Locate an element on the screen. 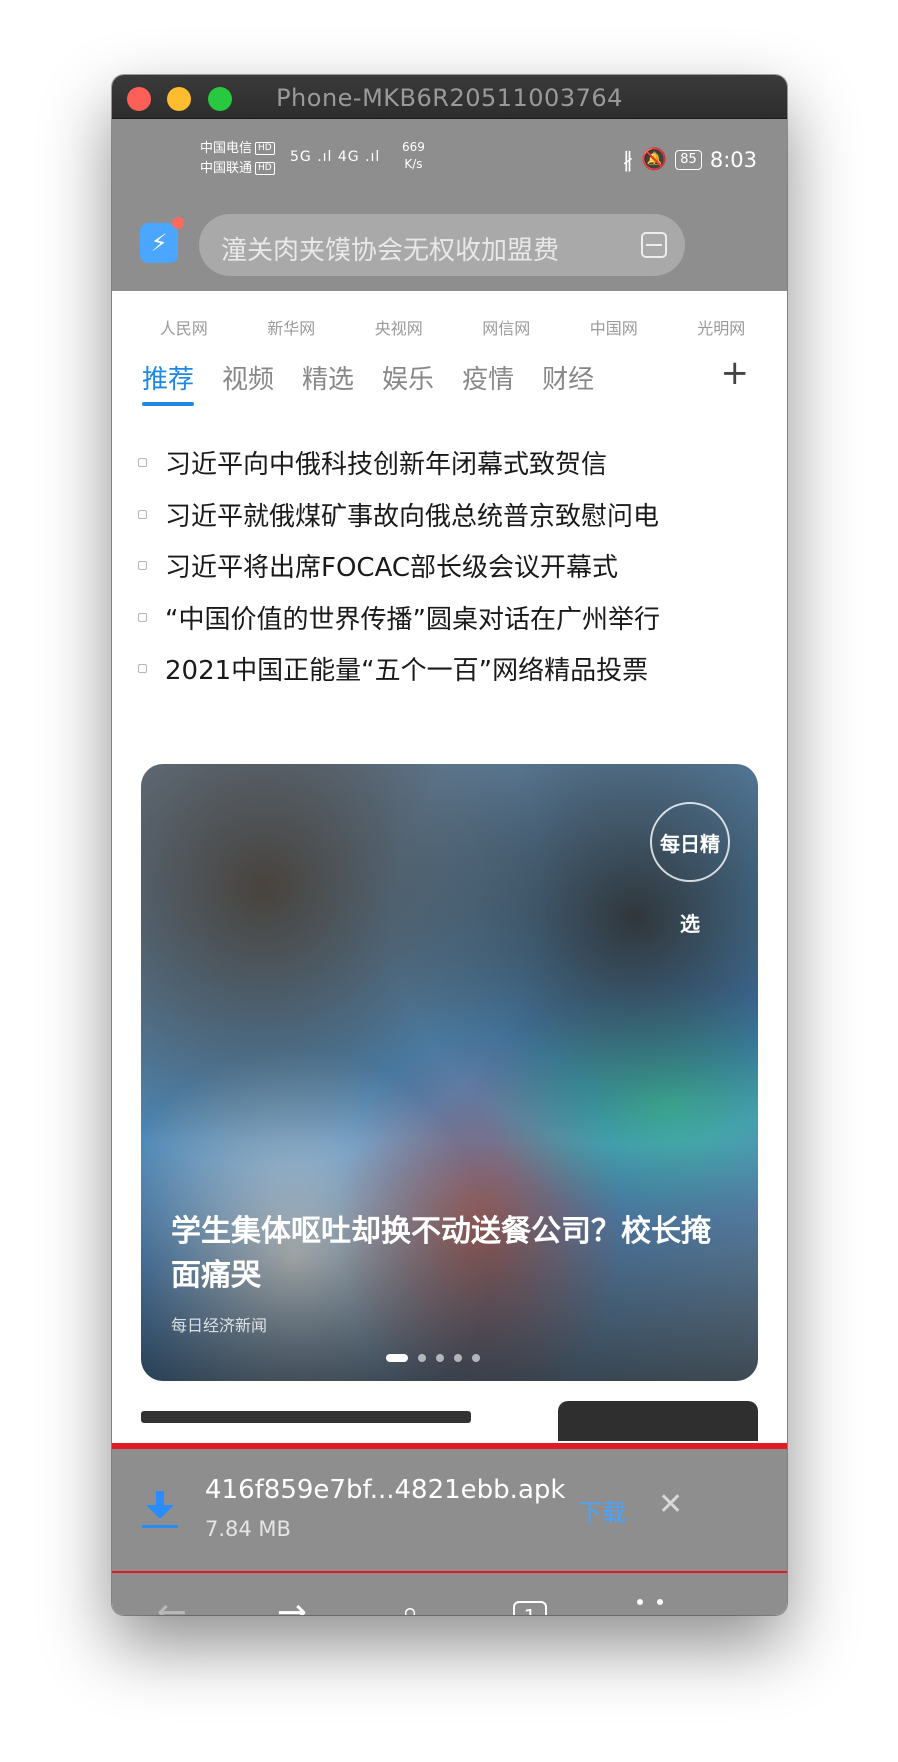 This screenshot has height=1762, width=898. download-size: 7.84 MB is located at coordinates (248, 1529).